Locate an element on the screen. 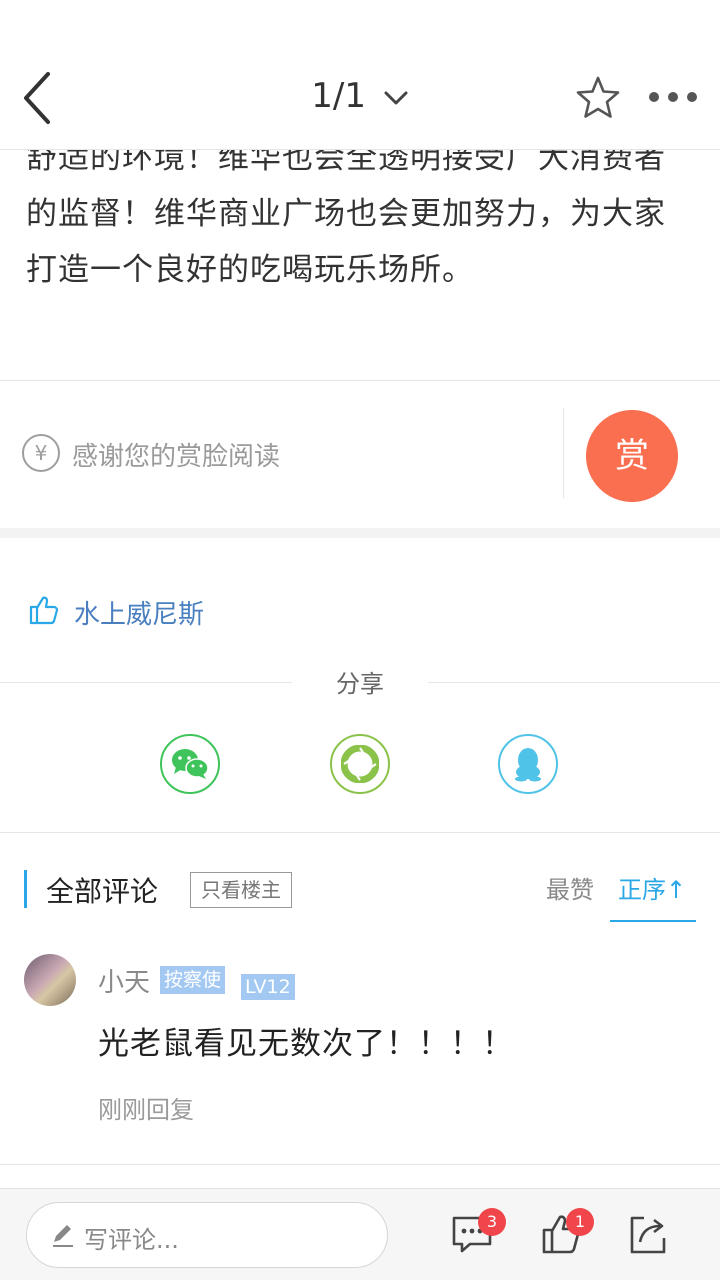 Image resolution: width=720 pixels, height=1280 pixels. reward-button: 赏 is located at coordinates (632, 456).